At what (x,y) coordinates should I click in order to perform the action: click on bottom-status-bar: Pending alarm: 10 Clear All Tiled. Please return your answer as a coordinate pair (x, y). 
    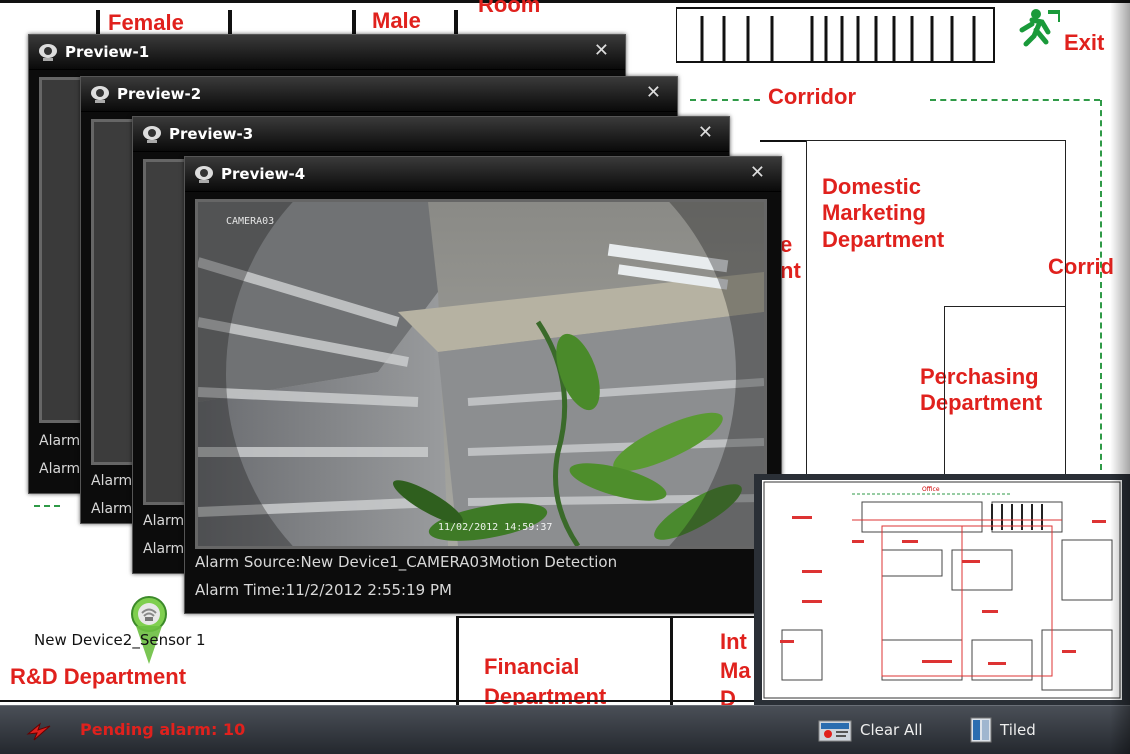
    Looking at the image, I should click on (565, 729).